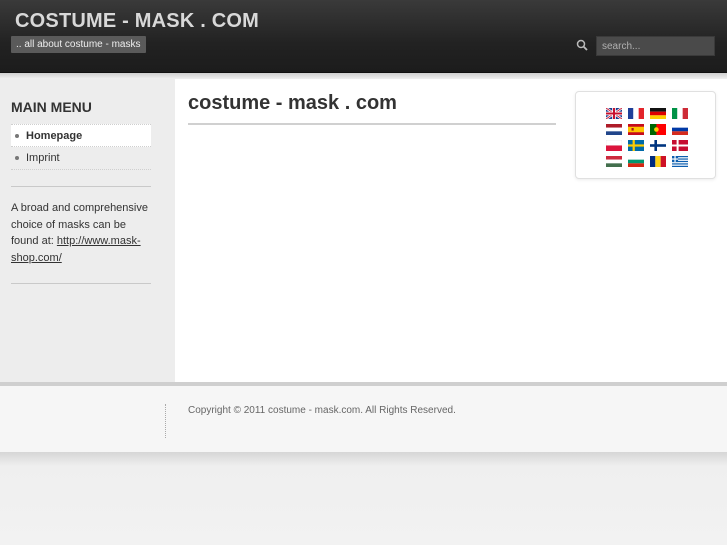  I want to click on uk-flag-icon, so click(614, 113).